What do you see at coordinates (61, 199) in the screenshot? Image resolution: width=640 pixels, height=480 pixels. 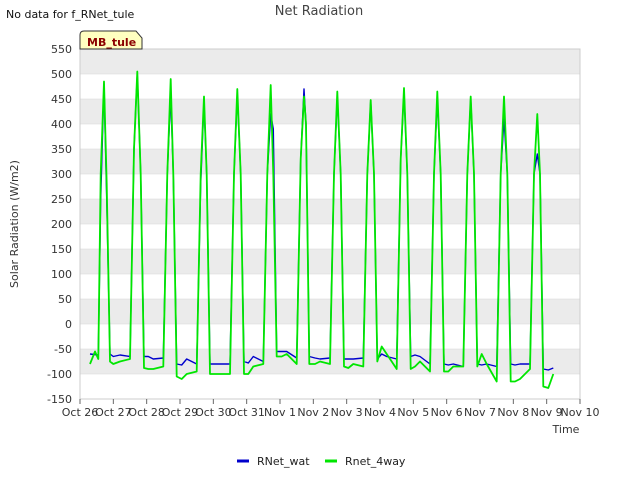 I see `y-tick-label: 250` at bounding box center [61, 199].